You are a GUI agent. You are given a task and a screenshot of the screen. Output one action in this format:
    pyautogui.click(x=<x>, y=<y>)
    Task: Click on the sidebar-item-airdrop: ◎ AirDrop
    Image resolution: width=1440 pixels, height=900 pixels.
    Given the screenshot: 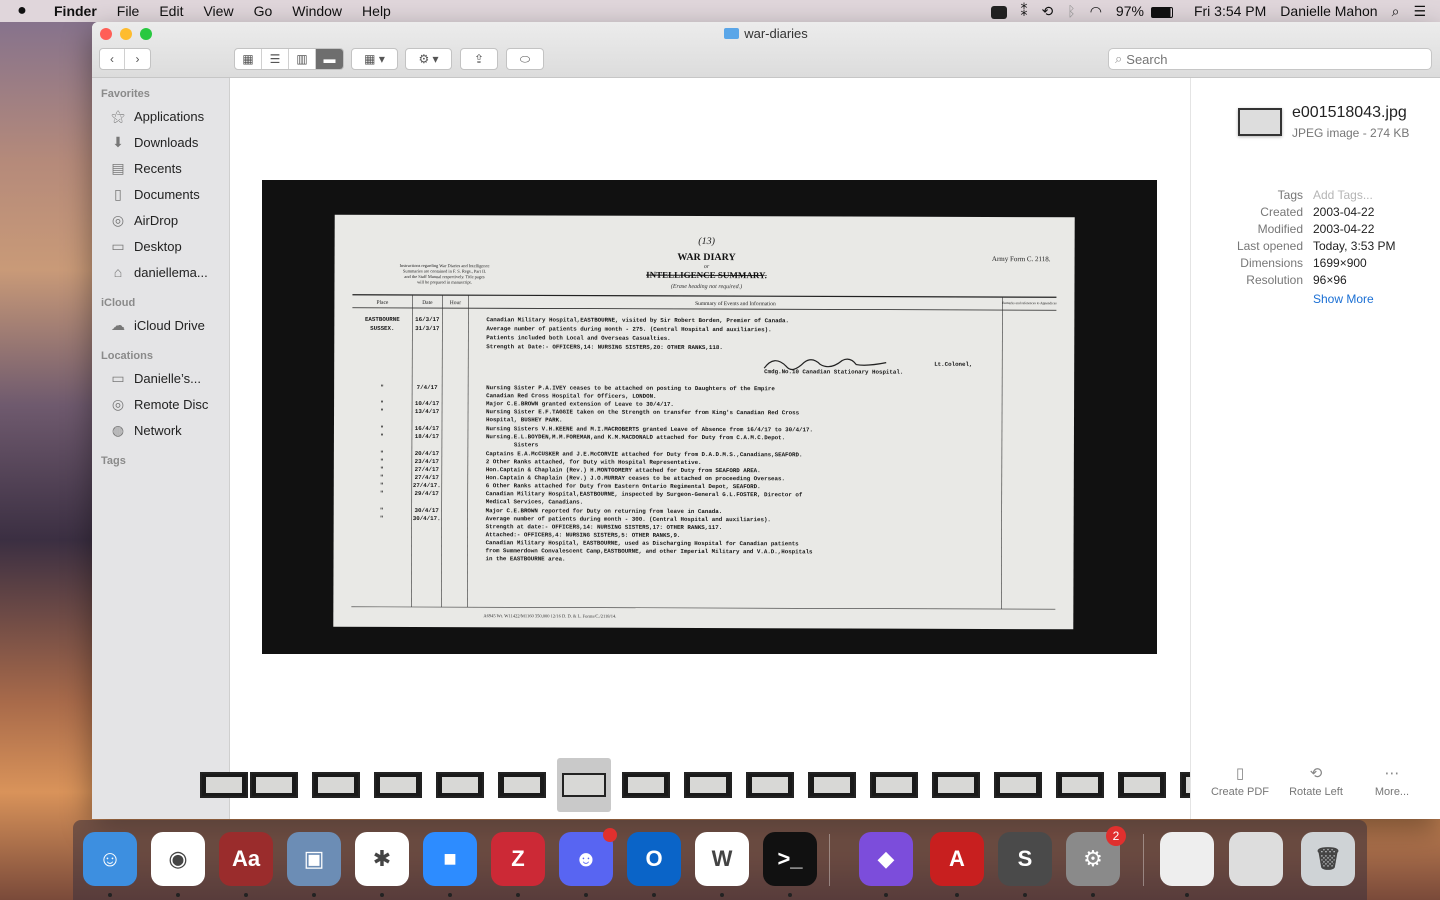 What is the action you would take?
    pyautogui.click(x=160, y=220)
    